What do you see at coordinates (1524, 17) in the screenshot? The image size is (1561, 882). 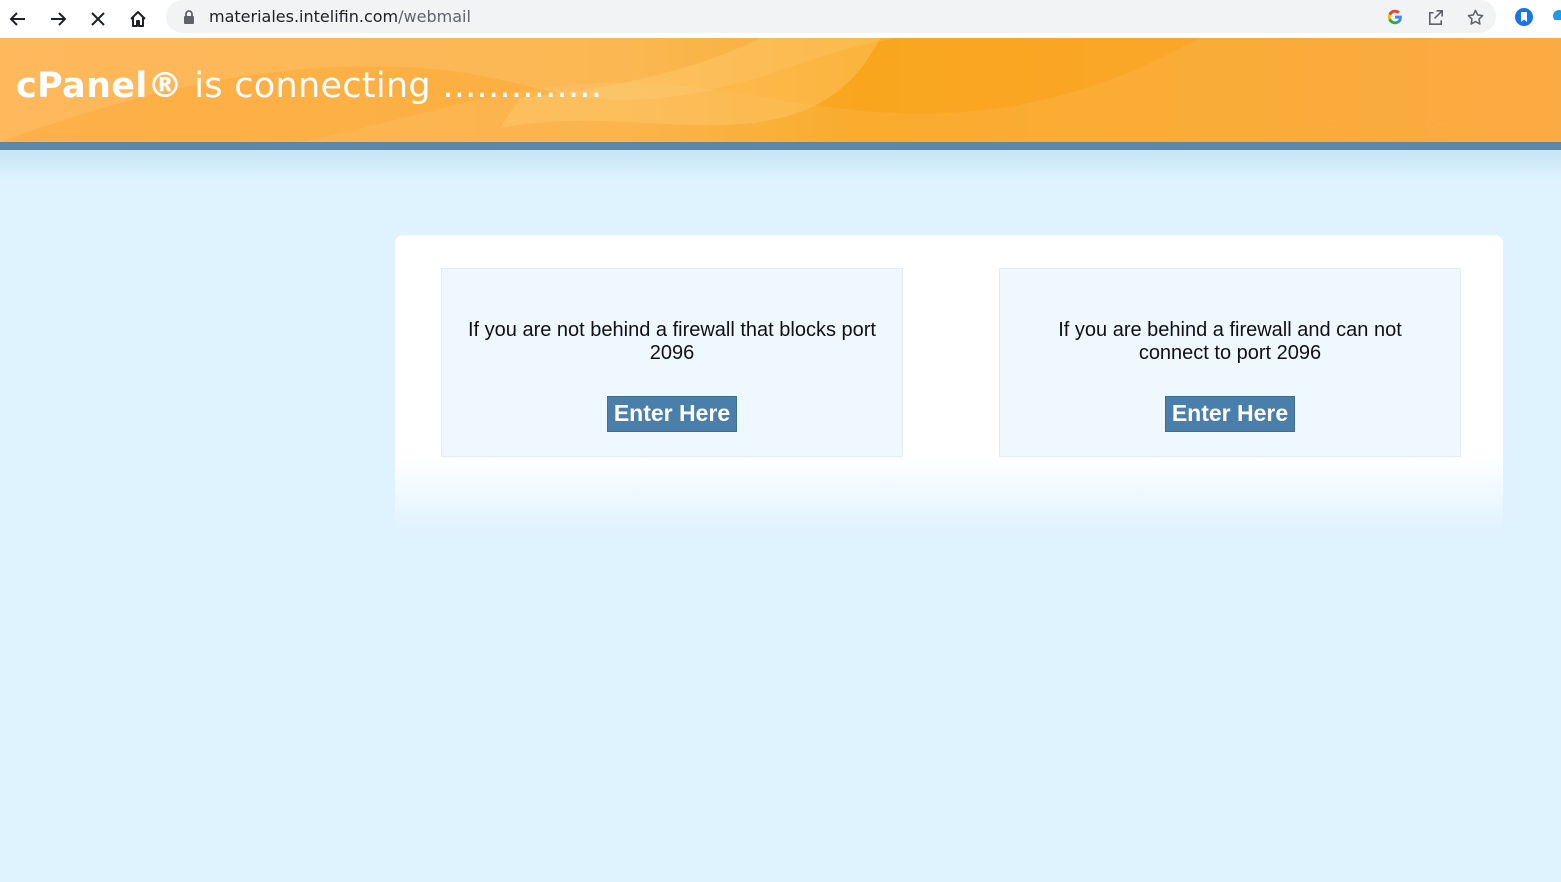 I see `extension-icon` at bounding box center [1524, 17].